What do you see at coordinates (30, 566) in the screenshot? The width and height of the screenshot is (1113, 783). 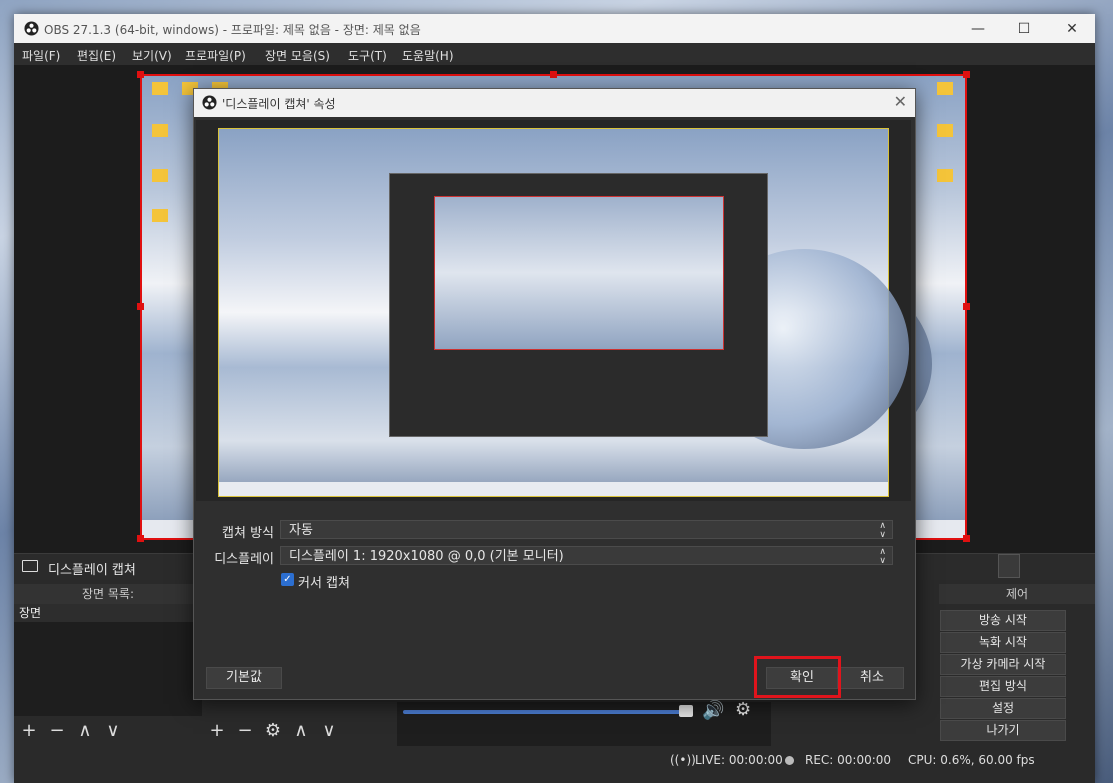 I see `monitor-icon` at bounding box center [30, 566].